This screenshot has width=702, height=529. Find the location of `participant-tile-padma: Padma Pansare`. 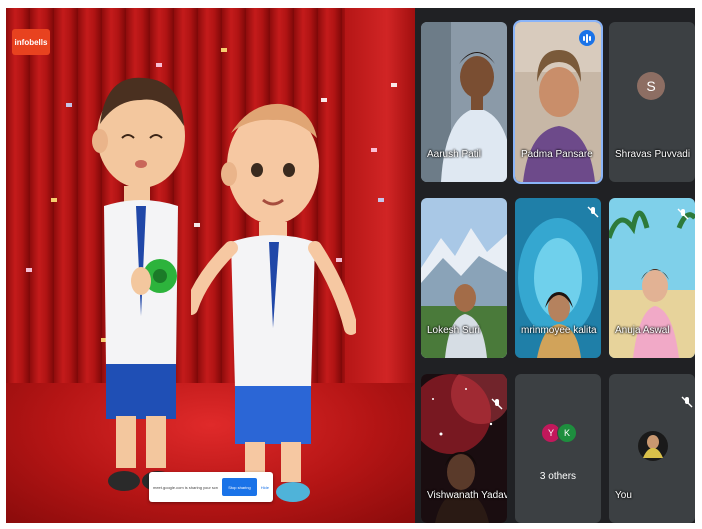

participant-tile-padma: Padma Pansare is located at coordinates (558, 102).